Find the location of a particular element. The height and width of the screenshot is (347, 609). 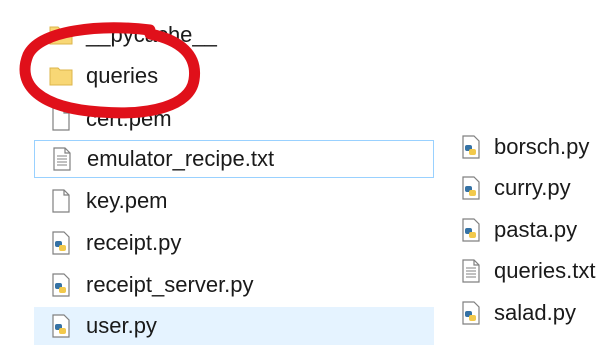

file-row-borsch: borsch.py is located at coordinates (528, 147).